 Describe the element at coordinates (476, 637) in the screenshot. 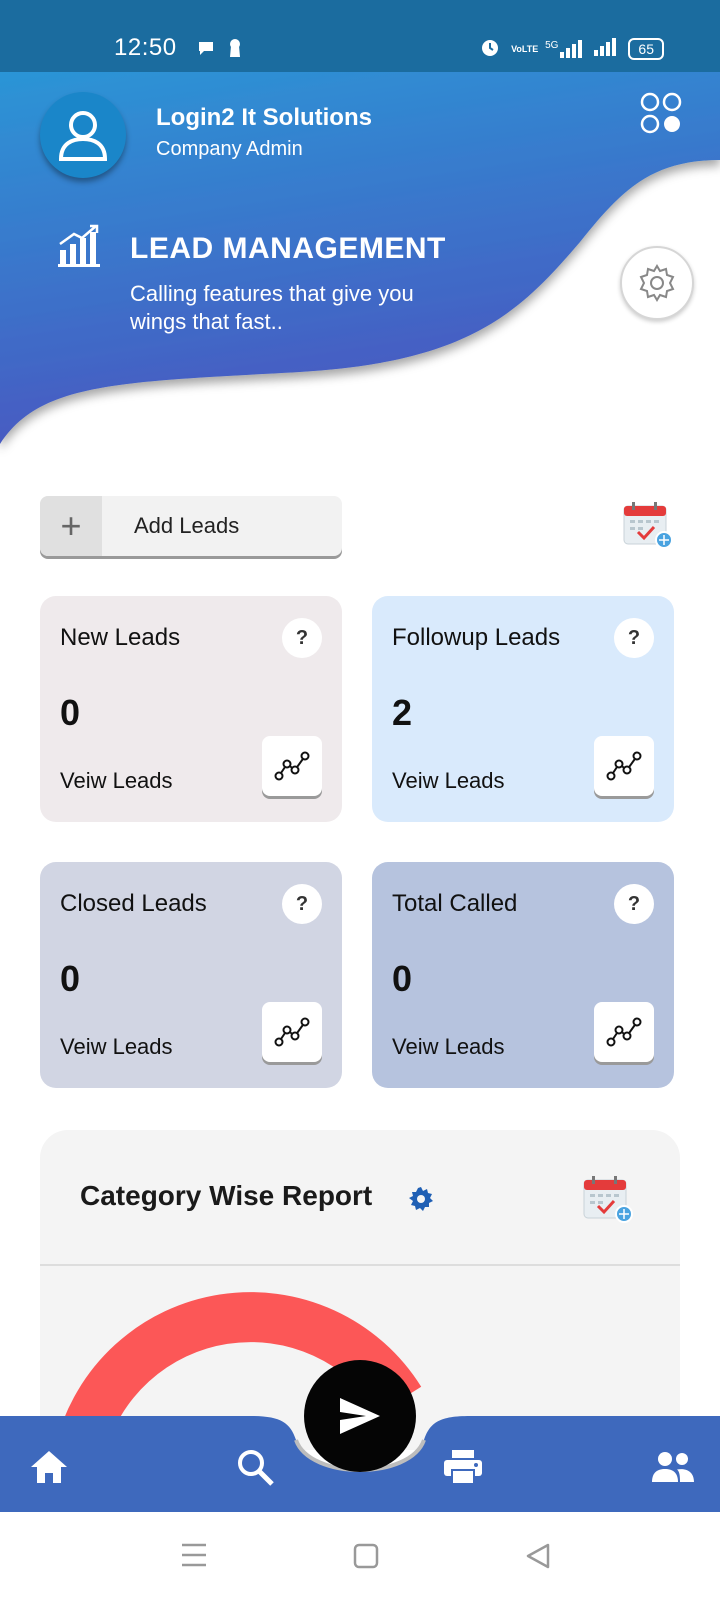

I see `card-title: Followup Leads` at that location.